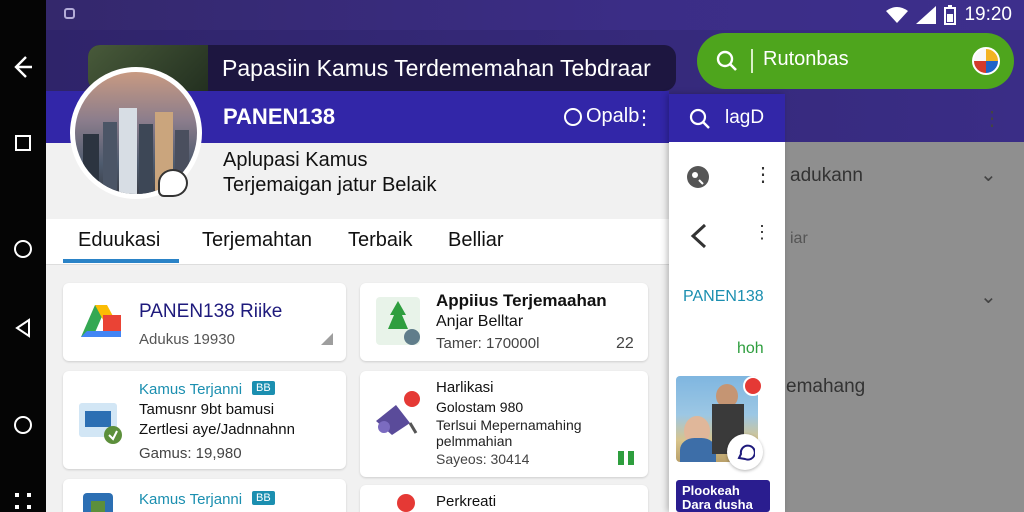 This screenshot has width=1024, height=512. Describe the element at coordinates (535, 15) in the screenshot. I see `status-bar: 19:20` at that location.